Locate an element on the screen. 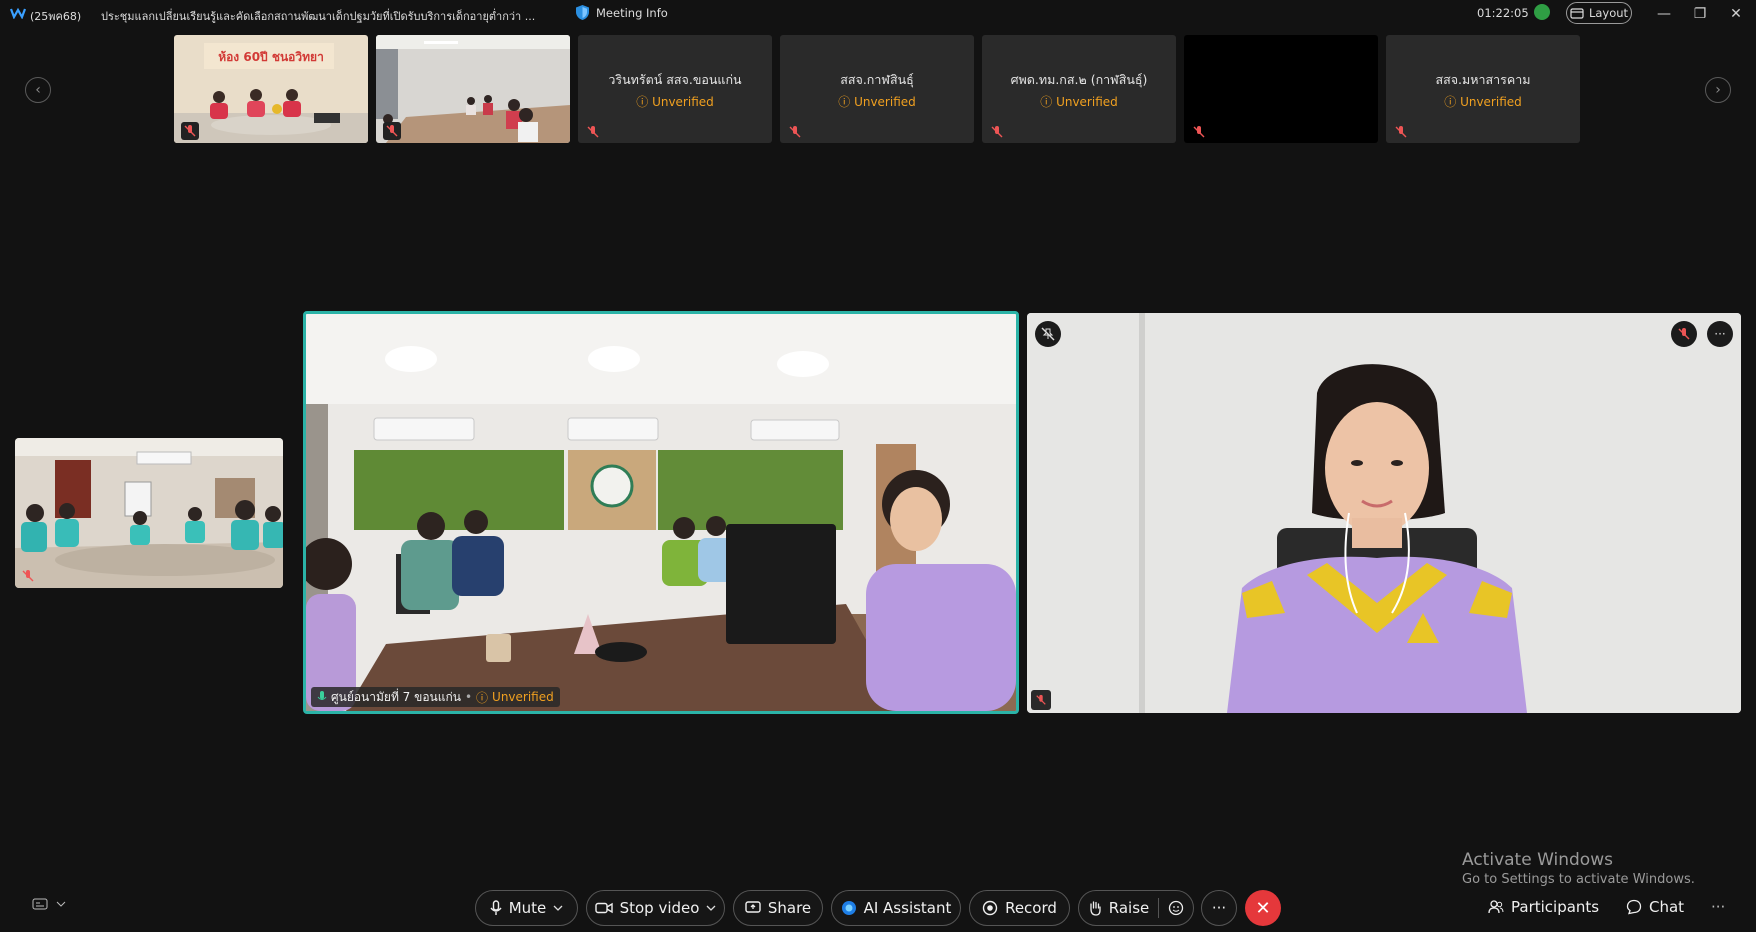 The image size is (1756, 932). participant-name: วรินทรัตน์ สสจ.ขอนแก่น is located at coordinates (675, 79).